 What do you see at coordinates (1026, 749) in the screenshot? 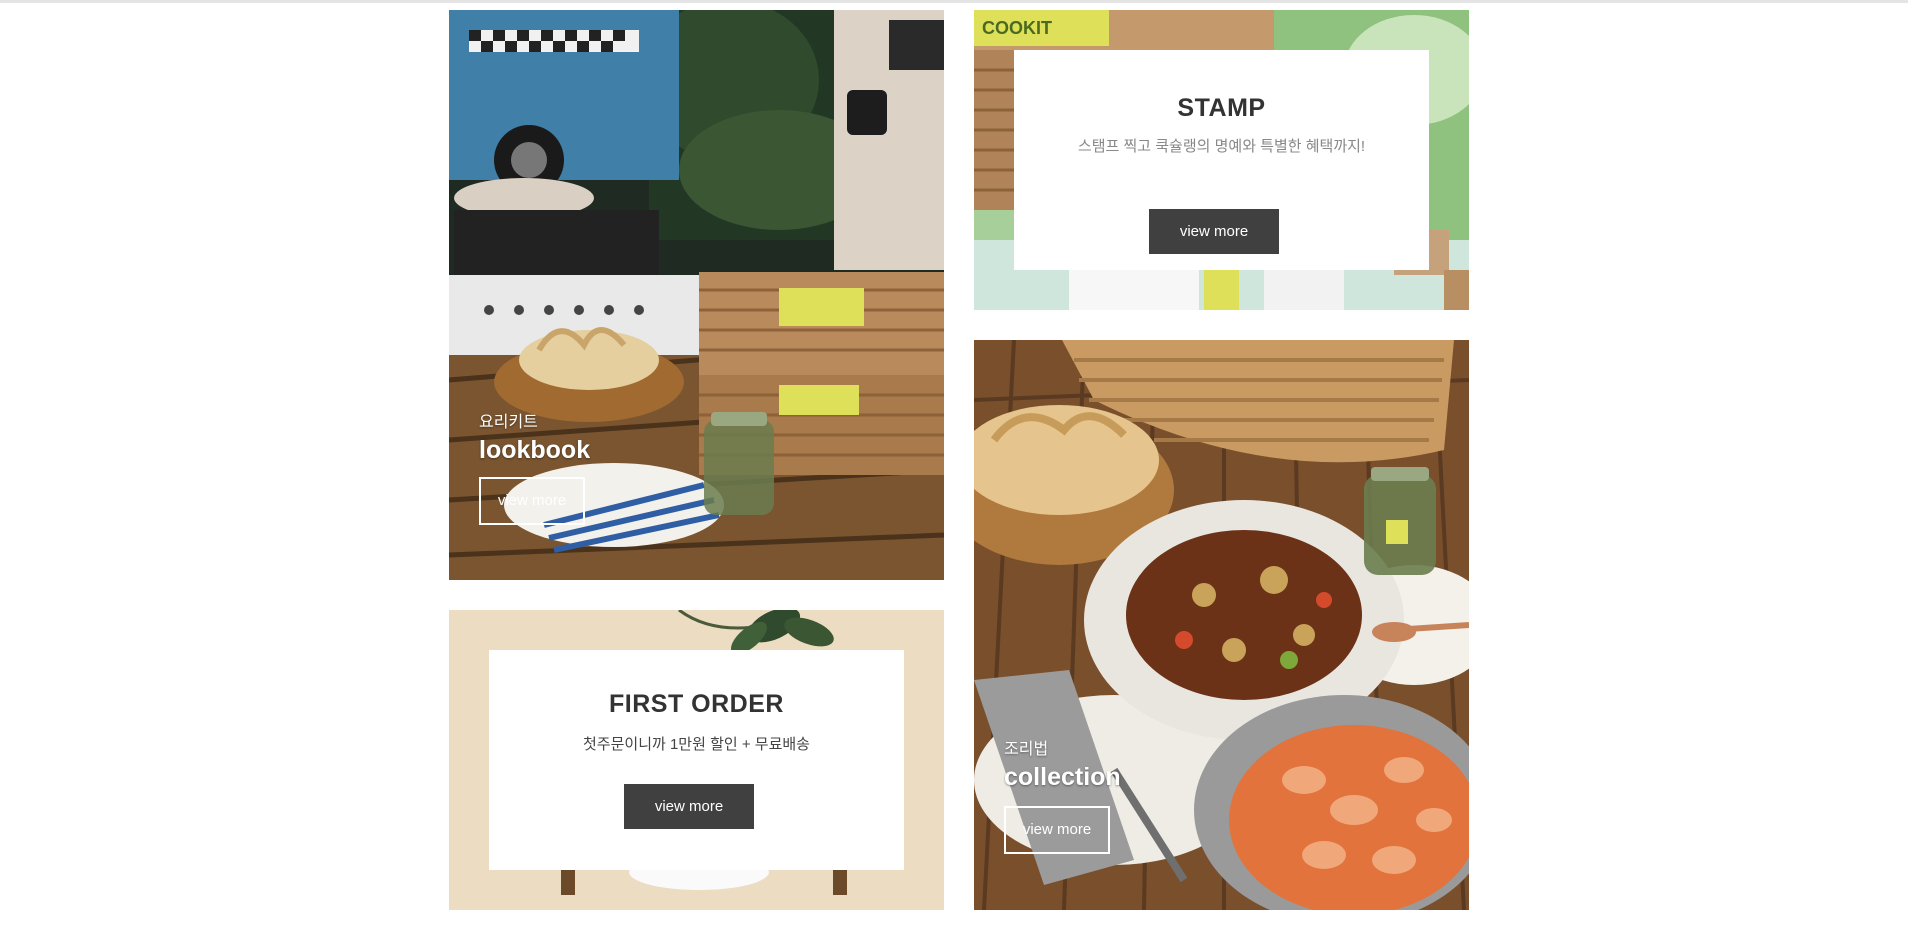
I see `collection-subtitle: 조리법` at bounding box center [1026, 749].